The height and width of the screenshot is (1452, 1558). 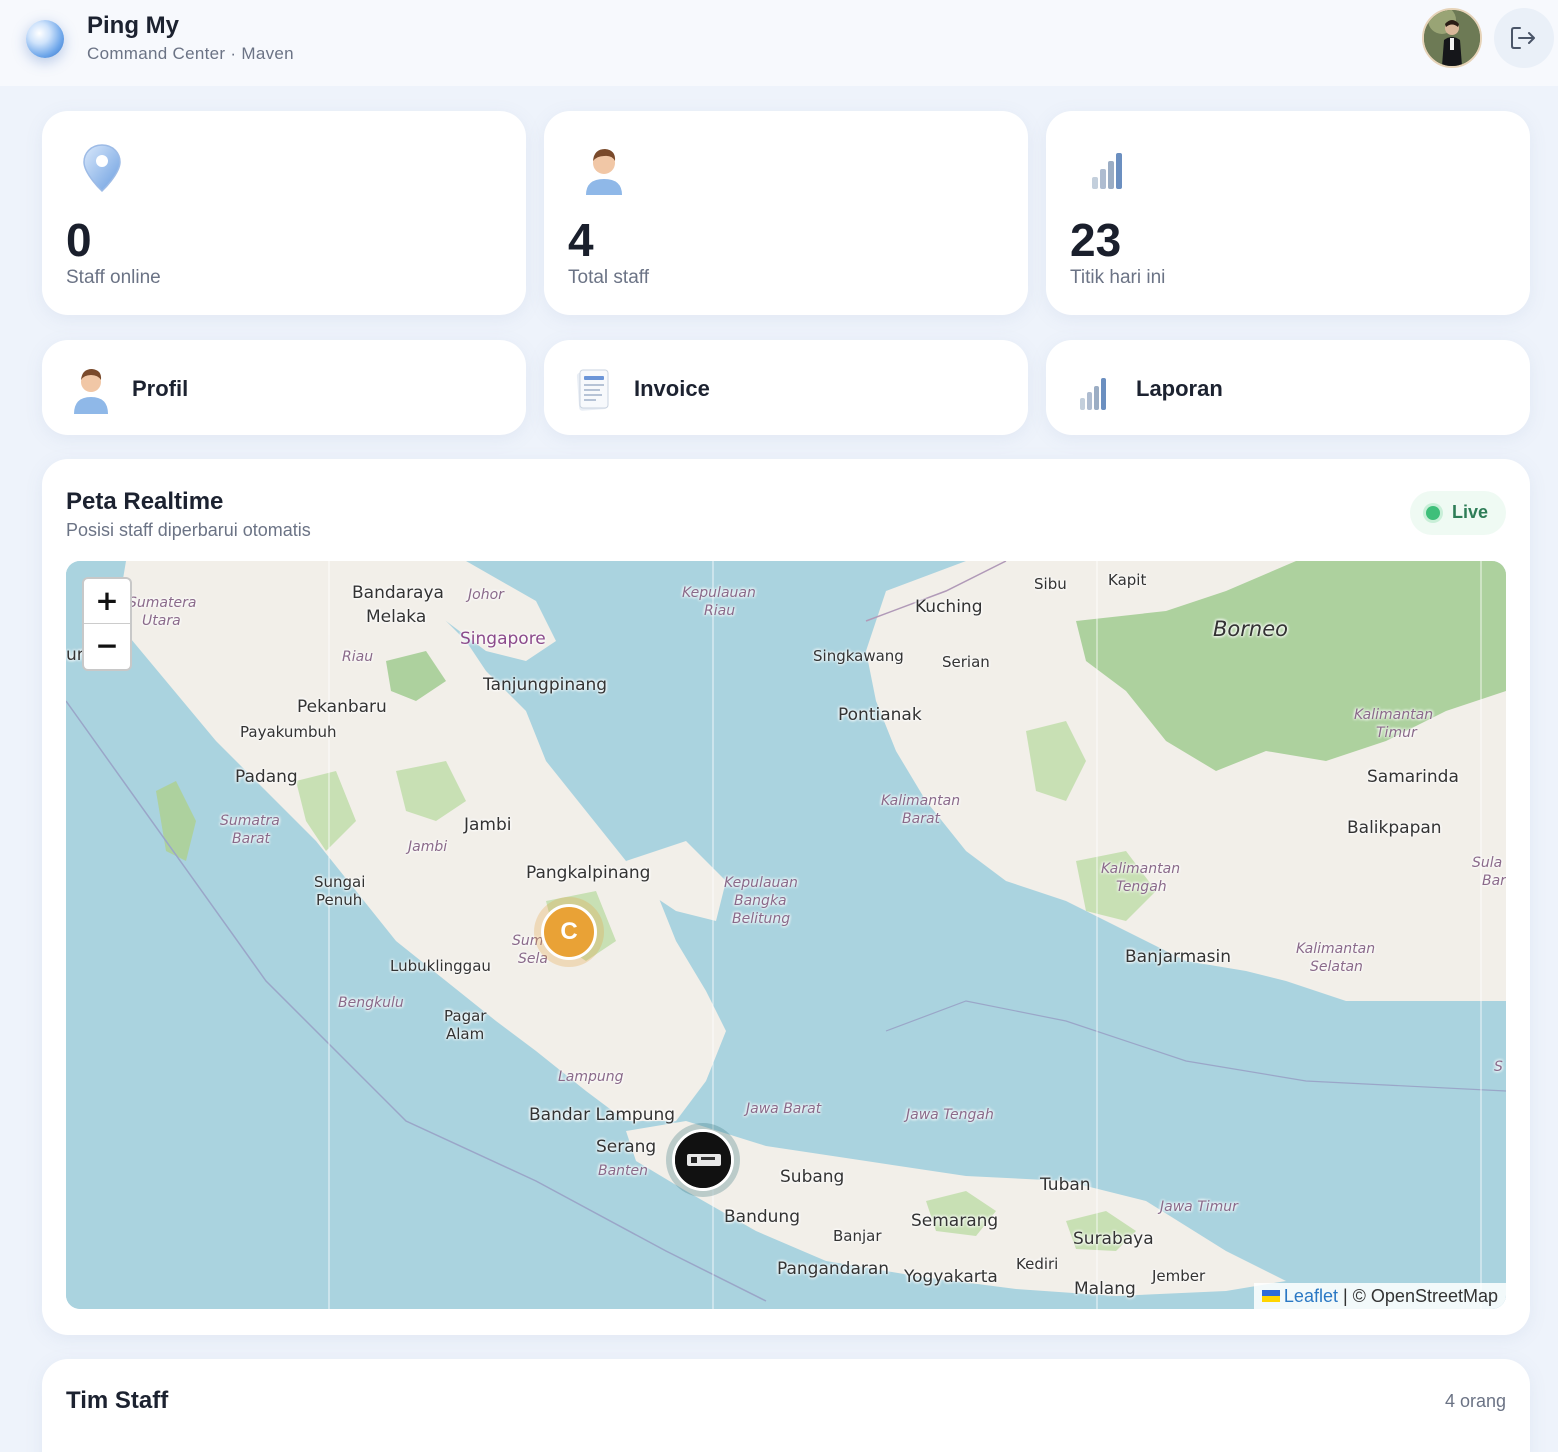 What do you see at coordinates (288, 732) in the screenshot?
I see `map-label: Payakumbuh` at bounding box center [288, 732].